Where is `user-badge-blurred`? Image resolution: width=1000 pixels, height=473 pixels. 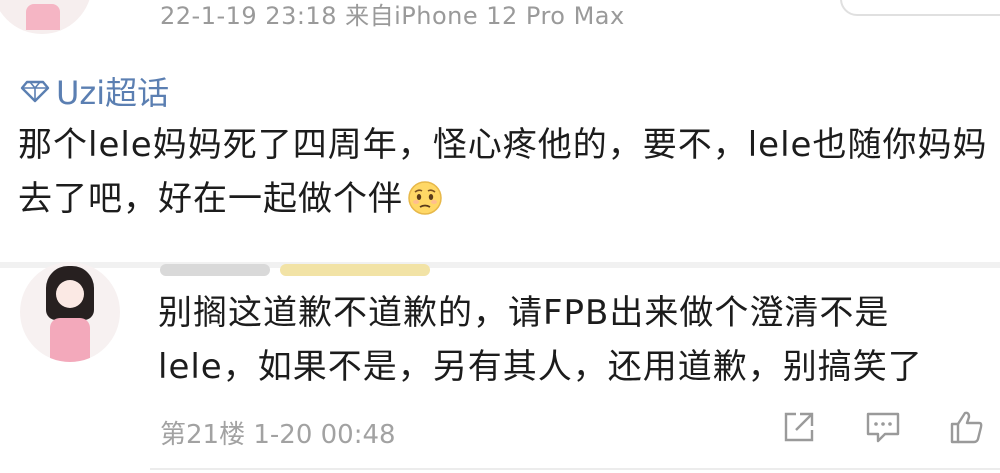 user-badge-blurred is located at coordinates (355, 270).